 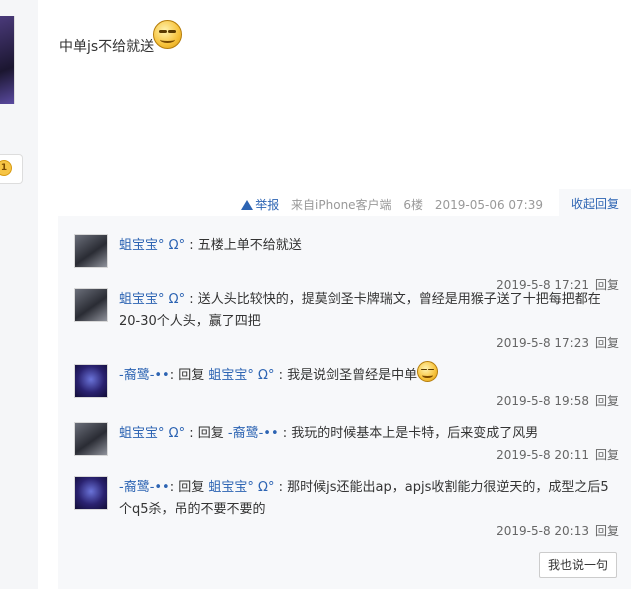 I want to click on reply-content: 蛆宝宝° Ω° : 五楼上单不给就送, so click(x=210, y=245).